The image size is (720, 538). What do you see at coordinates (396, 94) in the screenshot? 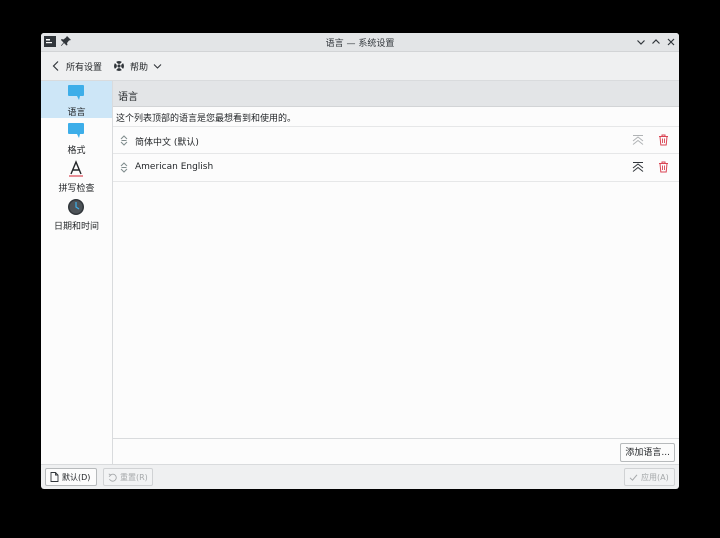
I see `section-header: 语言` at bounding box center [396, 94].